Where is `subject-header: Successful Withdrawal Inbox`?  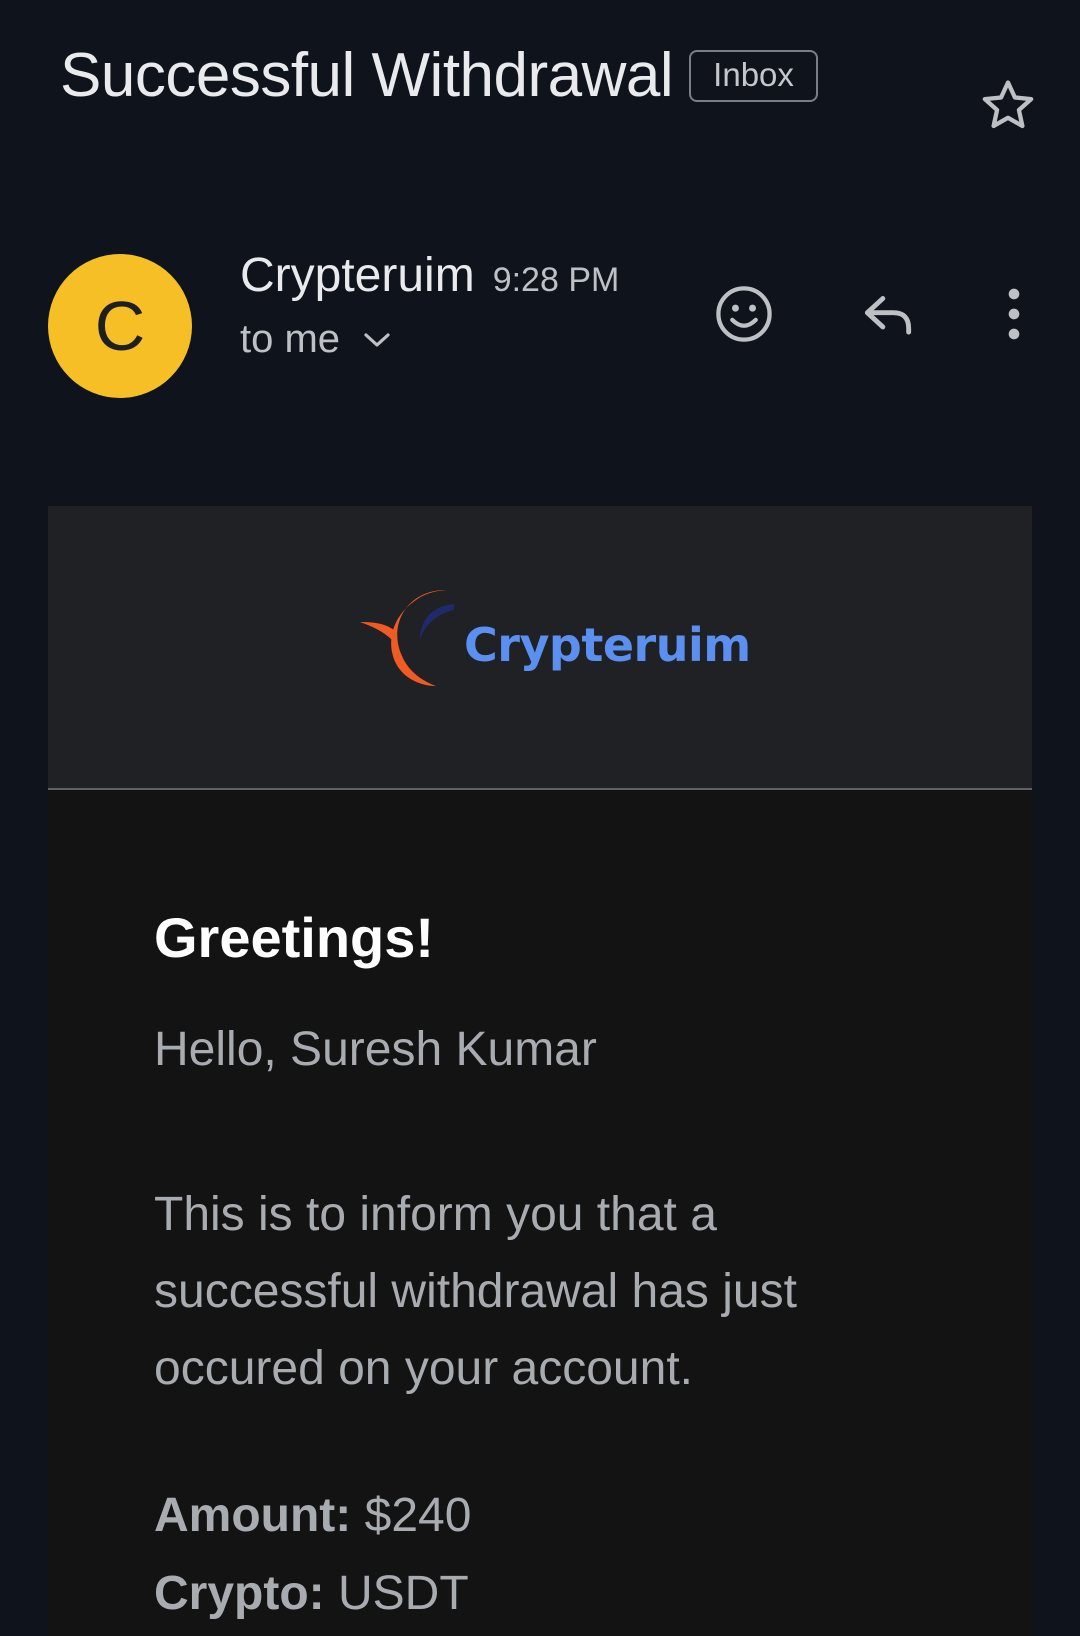 subject-header: Successful Withdrawal Inbox is located at coordinates (495, 75).